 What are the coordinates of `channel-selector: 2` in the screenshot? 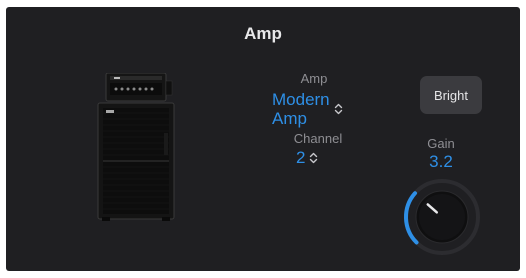 It's located at (316, 157).